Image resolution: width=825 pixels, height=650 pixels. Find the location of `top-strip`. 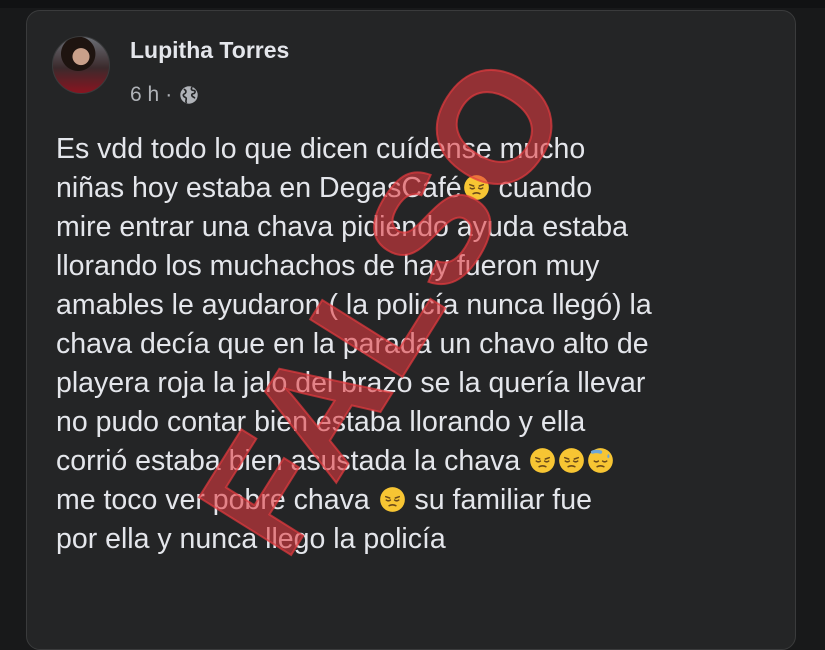

top-strip is located at coordinates (412, 4).